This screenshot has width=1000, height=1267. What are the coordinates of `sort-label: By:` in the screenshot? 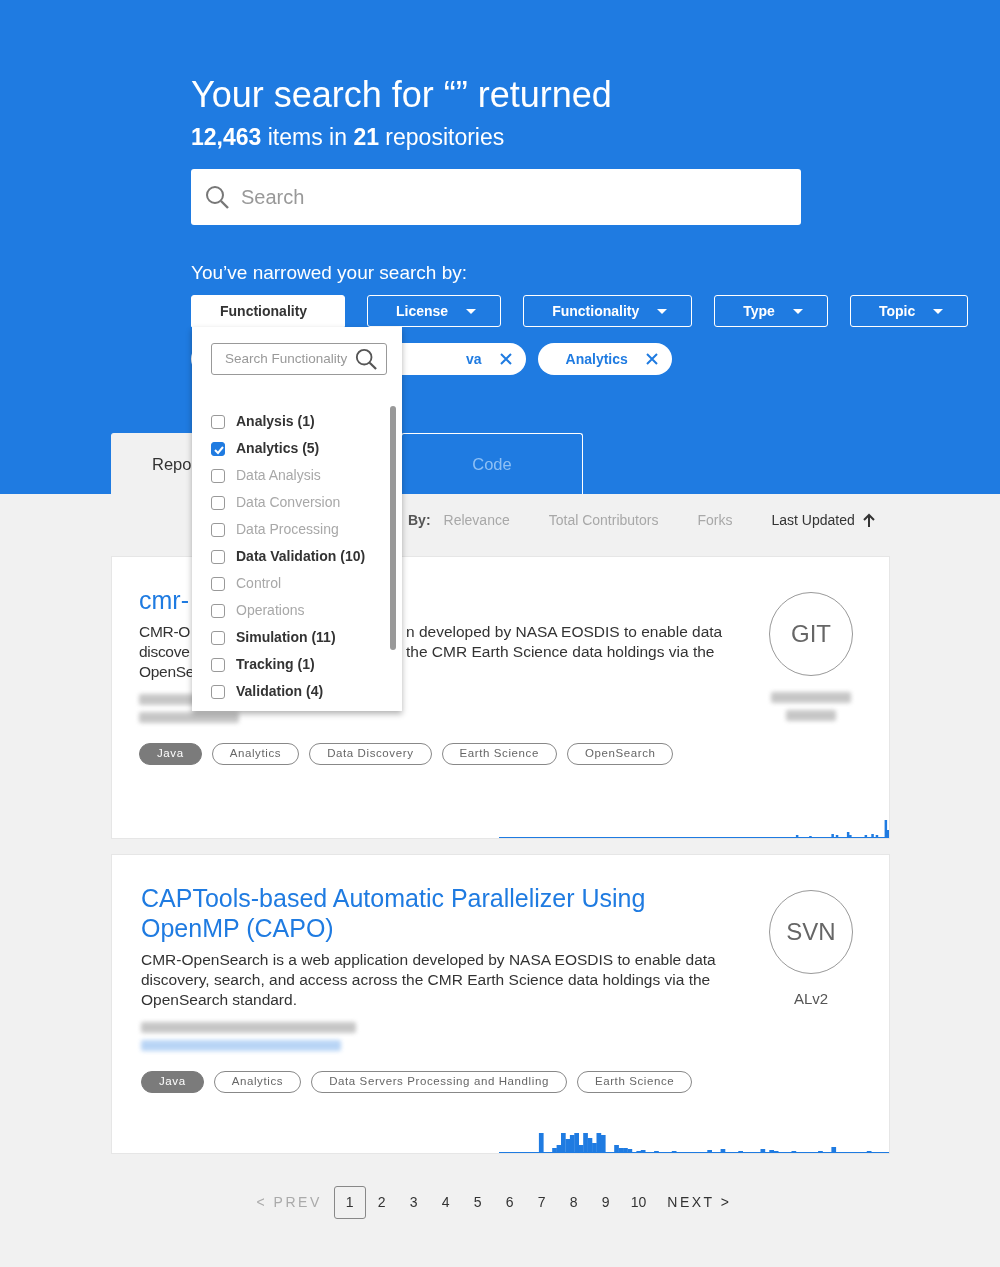 It's located at (419, 520).